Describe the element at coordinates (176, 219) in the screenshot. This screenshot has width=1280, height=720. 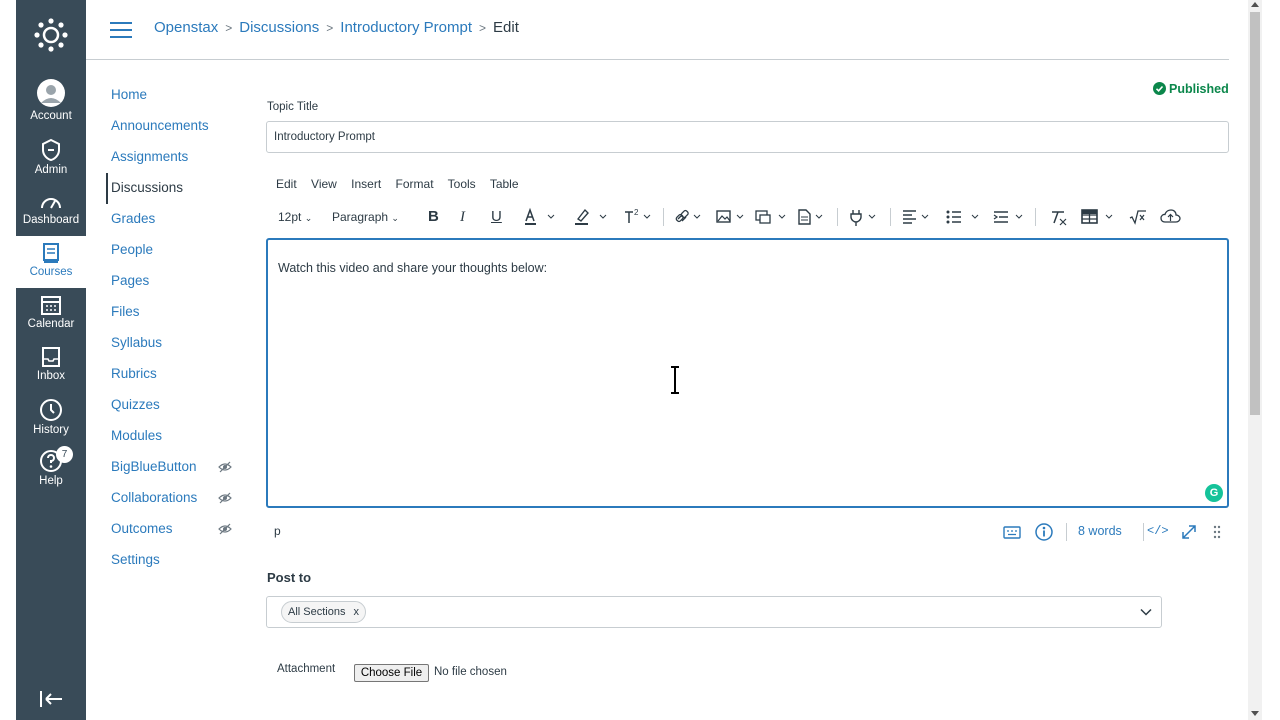
I see `course-nav-grades: Grades` at that location.